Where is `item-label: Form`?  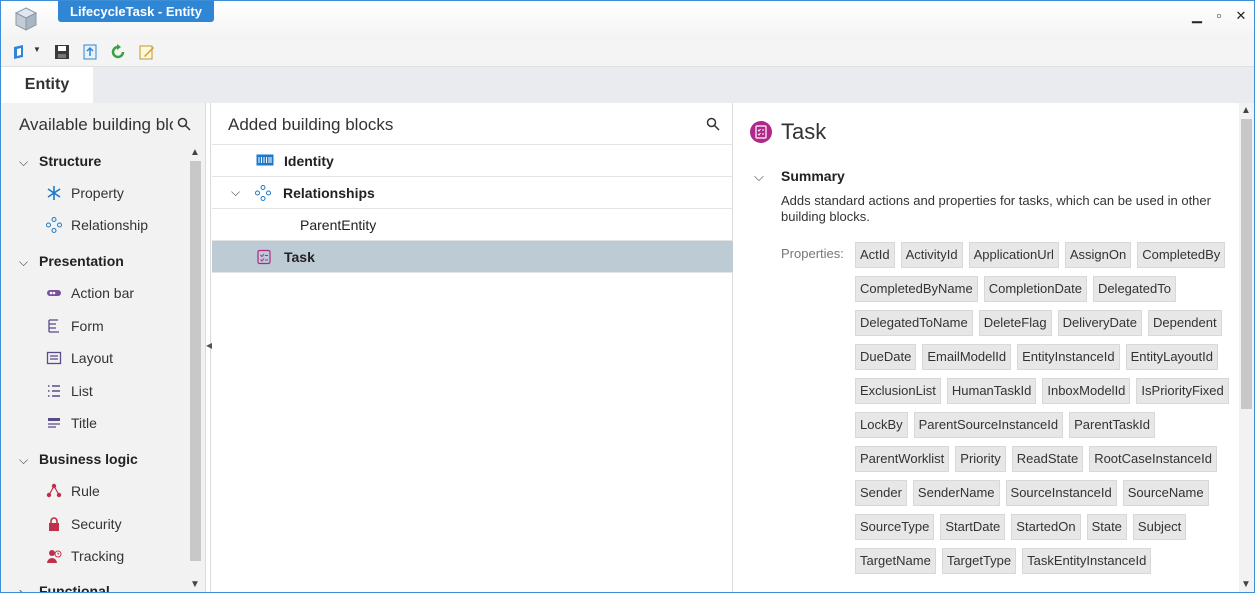 item-label: Form is located at coordinates (87, 326).